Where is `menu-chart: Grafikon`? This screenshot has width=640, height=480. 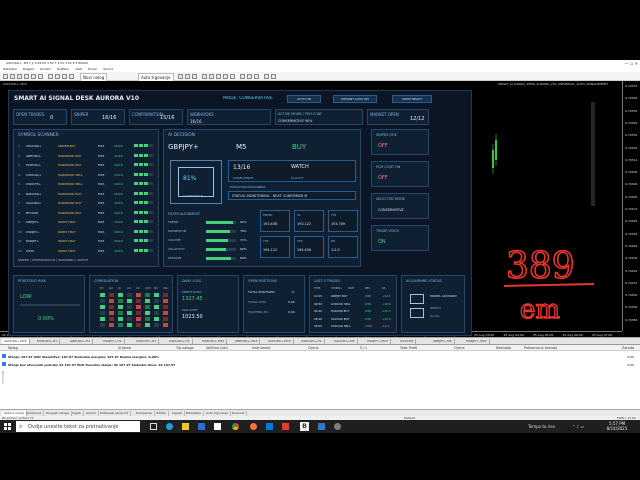
menu-chart: Grafikon is located at coordinates (63, 69).